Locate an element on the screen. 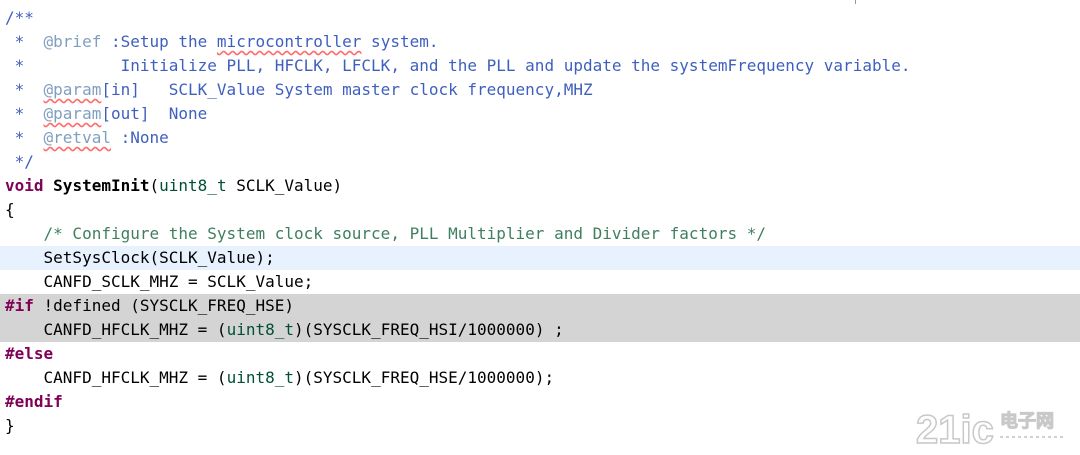 The width and height of the screenshot is (1080, 455). code-line-text: { is located at coordinates (10, 210).